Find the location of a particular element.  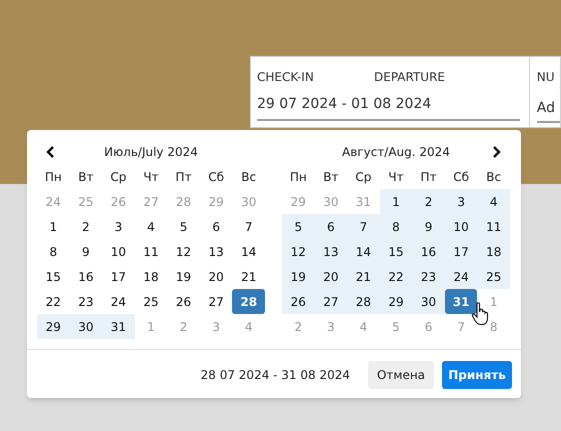

month-title: Июль/July 2024 is located at coordinates (151, 152).